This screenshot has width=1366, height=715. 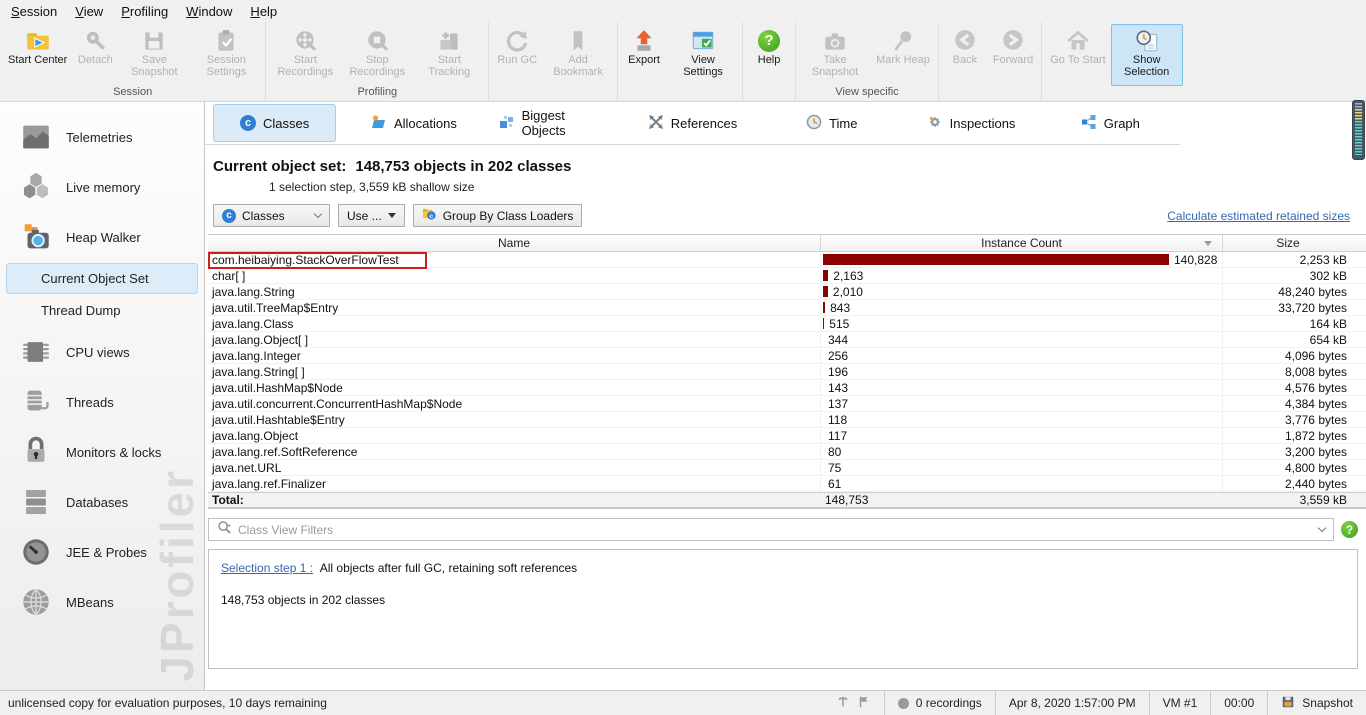 I want to click on mark-heap-button: Mark Heap, so click(x=903, y=55).